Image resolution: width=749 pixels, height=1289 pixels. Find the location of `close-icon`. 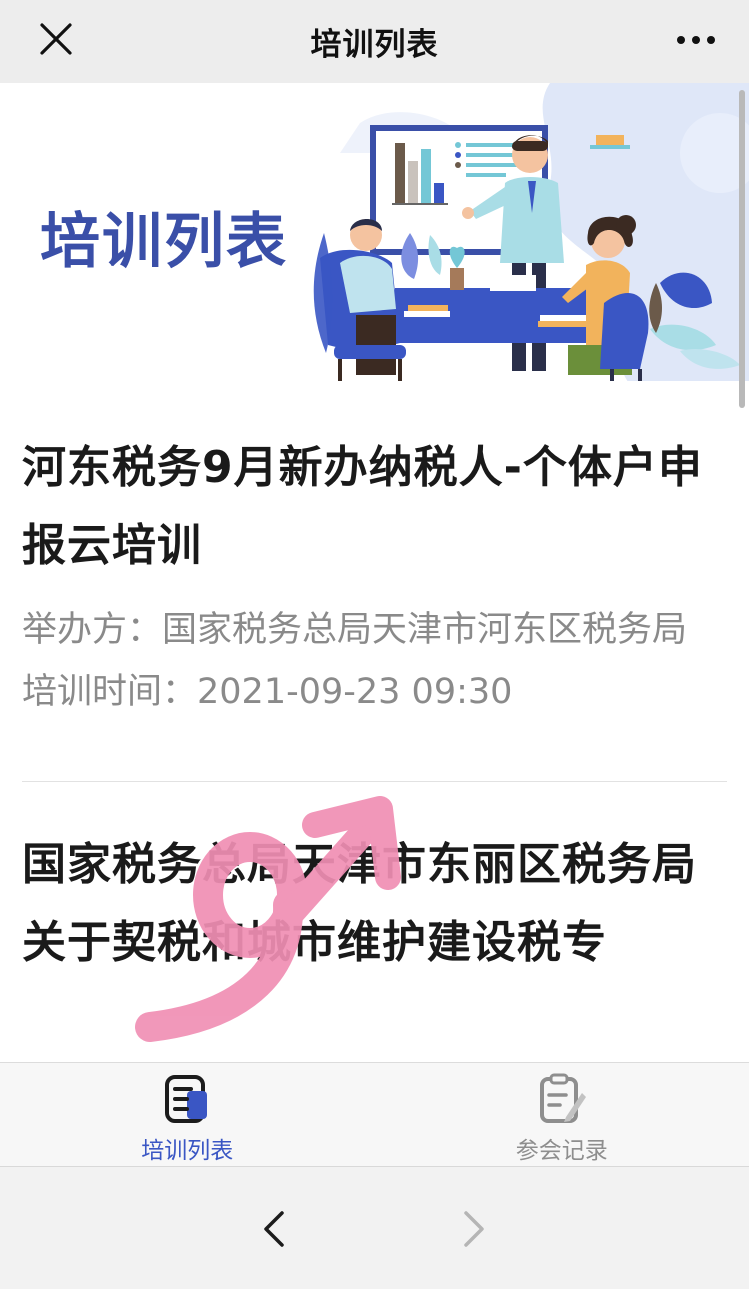

close-icon is located at coordinates (56, 39).